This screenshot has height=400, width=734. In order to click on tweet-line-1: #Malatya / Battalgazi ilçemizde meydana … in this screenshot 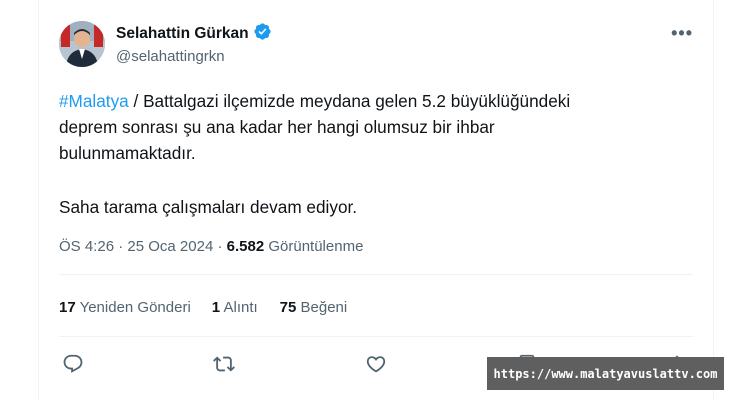, I will do `click(374, 101)`.